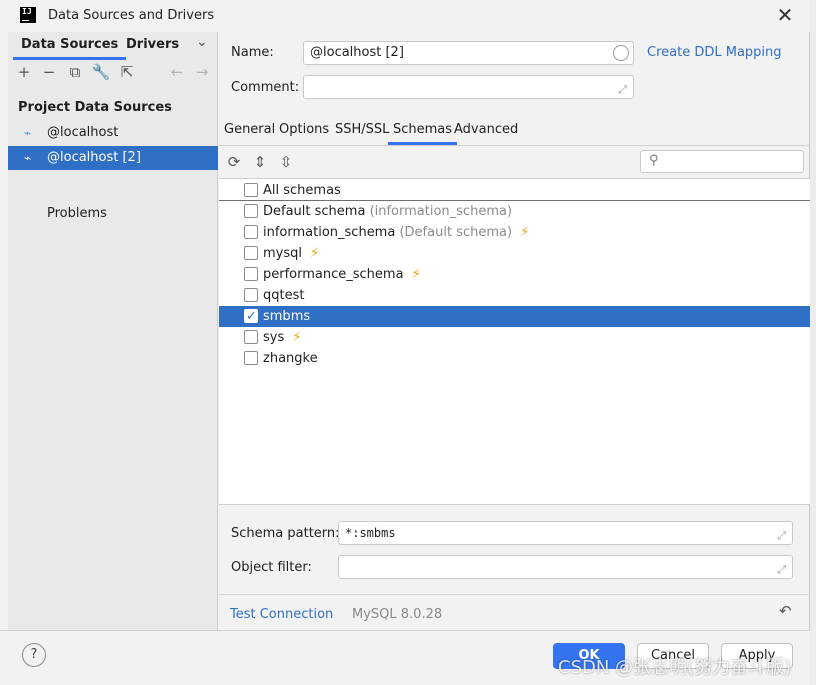  Describe the element at coordinates (514, 295) in the screenshot. I see `list-item: qqtest` at that location.